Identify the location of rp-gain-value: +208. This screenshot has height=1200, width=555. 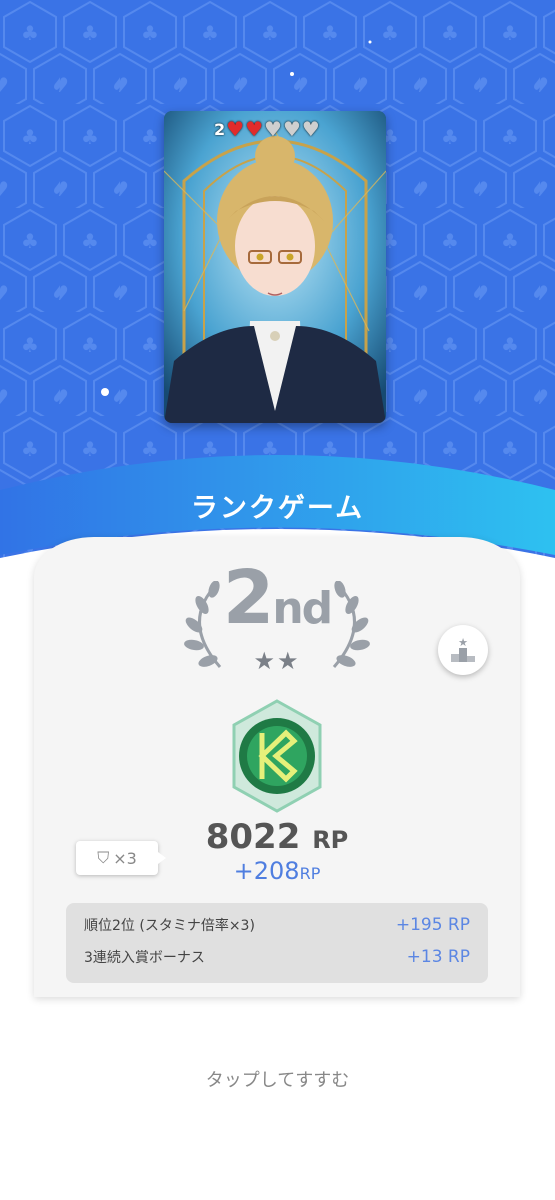
(266, 871).